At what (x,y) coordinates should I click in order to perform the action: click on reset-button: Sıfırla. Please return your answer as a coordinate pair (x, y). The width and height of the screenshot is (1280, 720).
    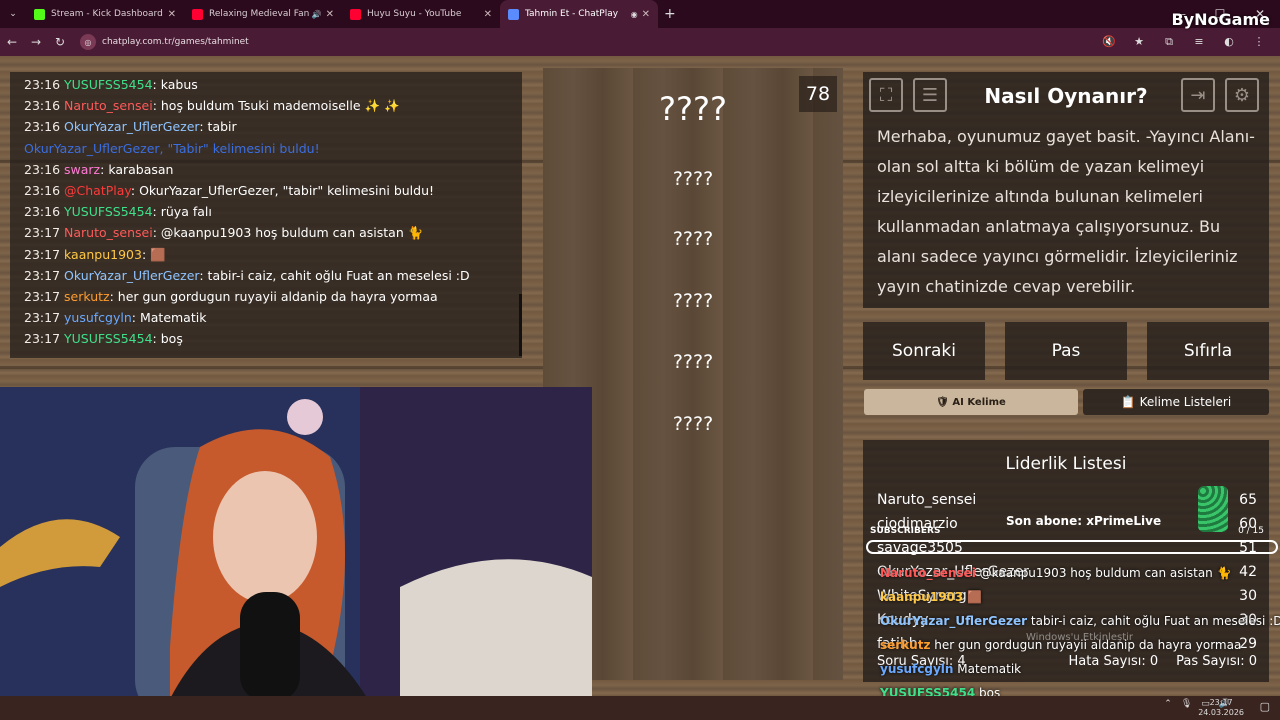
    Looking at the image, I should click on (1208, 351).